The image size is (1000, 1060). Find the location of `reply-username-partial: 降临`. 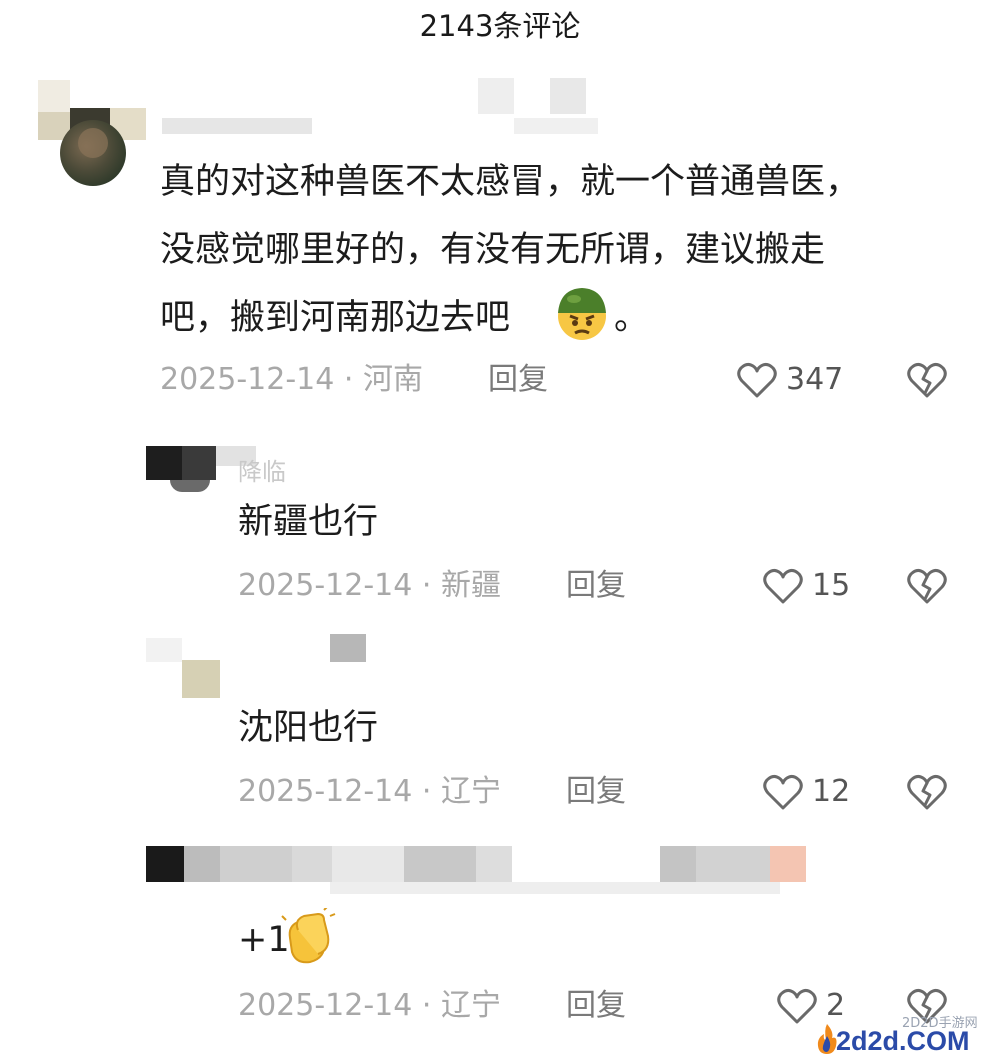

reply-username-partial: 降临 is located at coordinates (262, 469).